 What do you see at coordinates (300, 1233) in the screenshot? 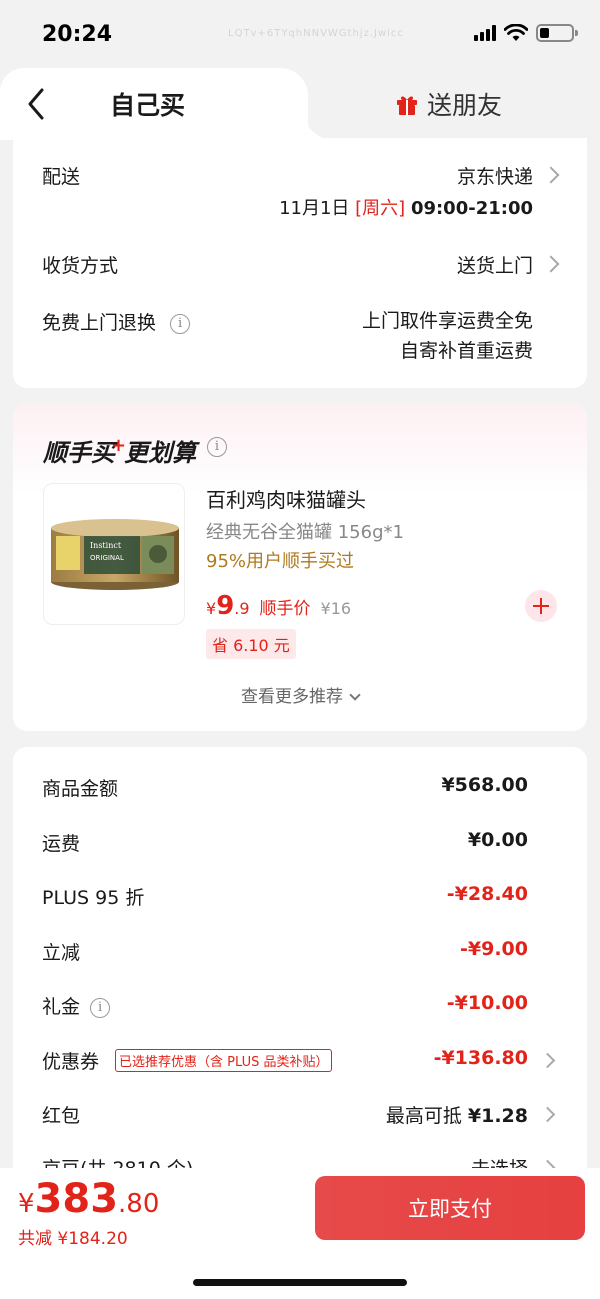
I see `checkout-bar: ¥ 383 .80 共减 ¥184.20 立即支付` at bounding box center [300, 1233].